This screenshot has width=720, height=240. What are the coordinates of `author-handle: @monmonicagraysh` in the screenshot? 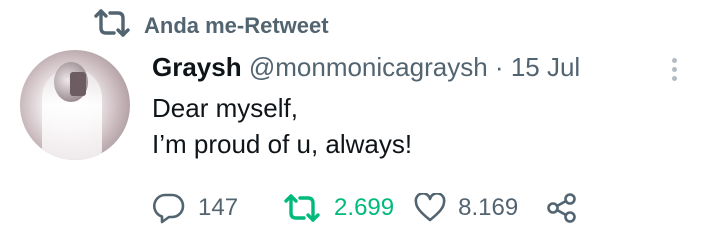 It's located at (368, 67).